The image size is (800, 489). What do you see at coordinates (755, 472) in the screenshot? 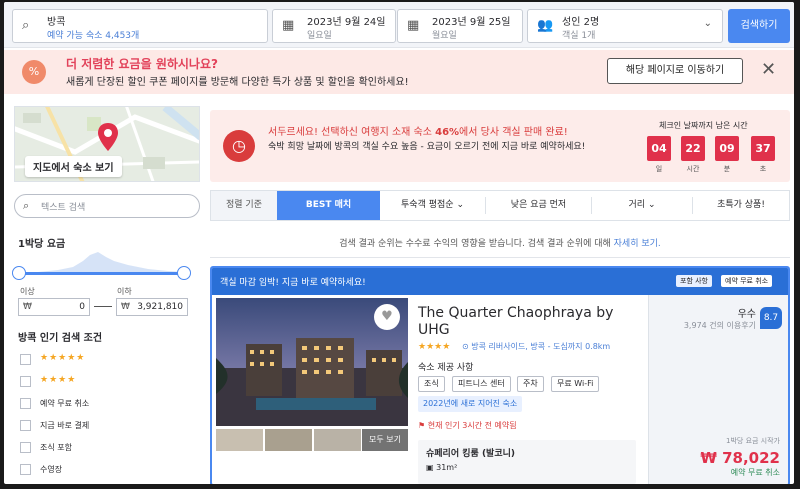
I see `price-free-cancel: 예약 무료 취소` at bounding box center [755, 472].